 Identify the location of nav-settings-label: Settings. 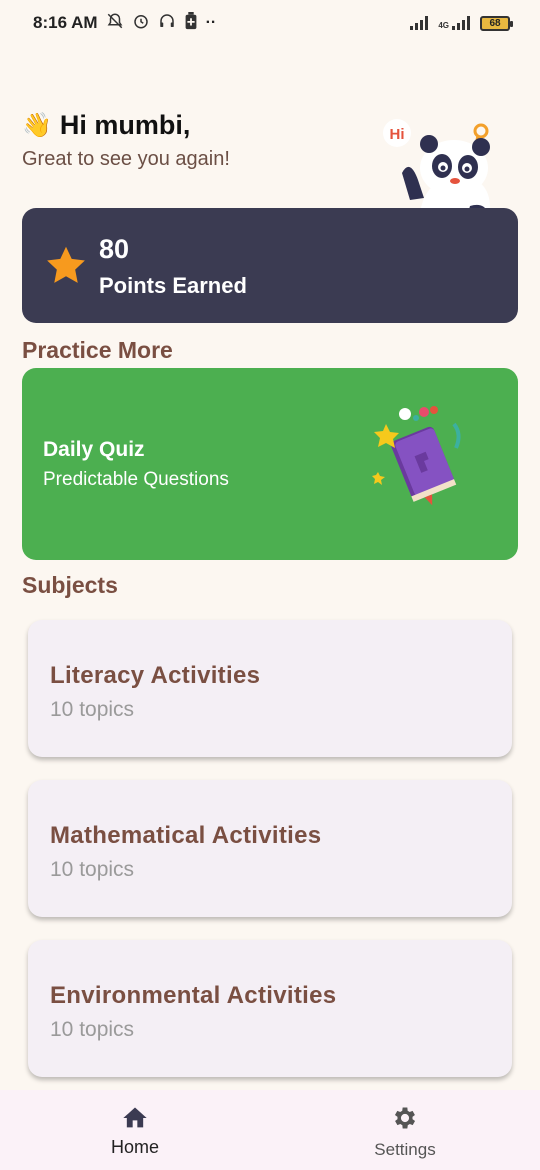
(405, 1149).